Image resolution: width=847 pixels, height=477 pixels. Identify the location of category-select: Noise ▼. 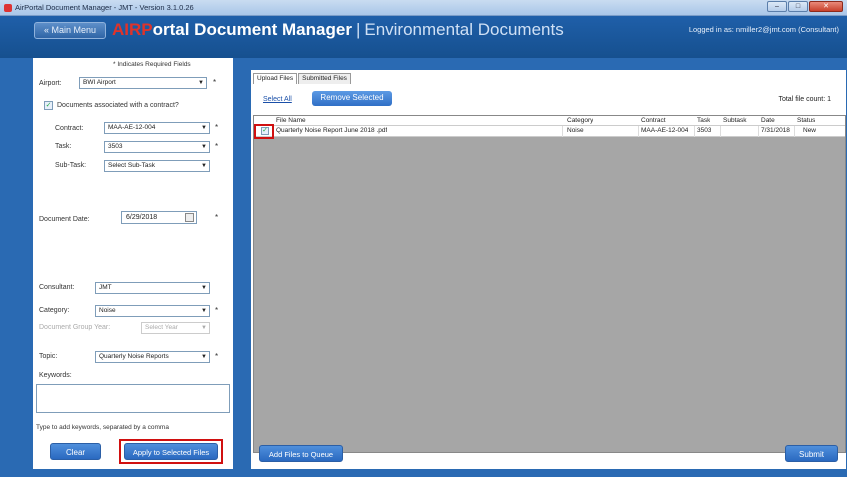
(152, 311).